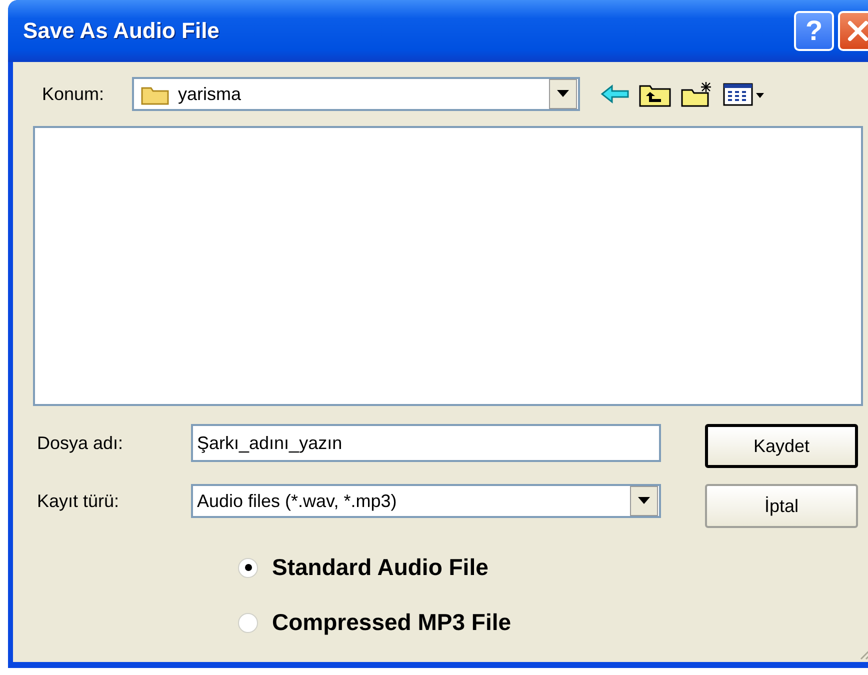 This screenshot has height=675, width=868. What do you see at coordinates (380, 567) in the screenshot?
I see `radio-label: Standard Audio File` at bounding box center [380, 567].